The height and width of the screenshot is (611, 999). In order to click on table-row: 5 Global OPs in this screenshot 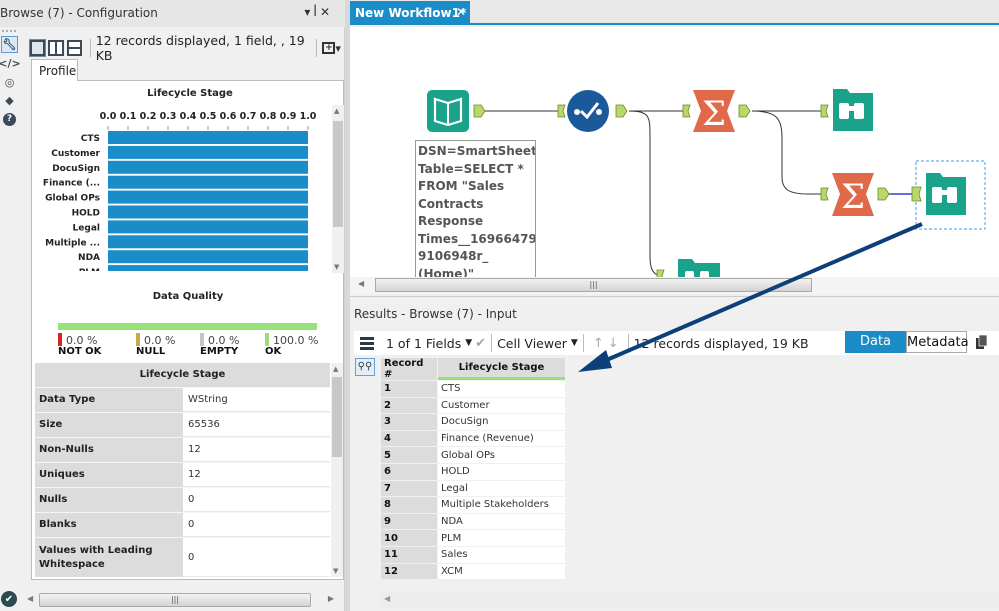, I will do `click(473, 455)`.